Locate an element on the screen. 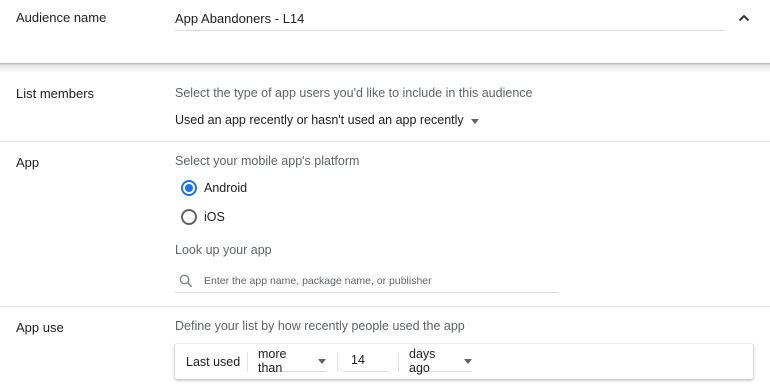 The image size is (770, 389). app-label: App is located at coordinates (28, 162).